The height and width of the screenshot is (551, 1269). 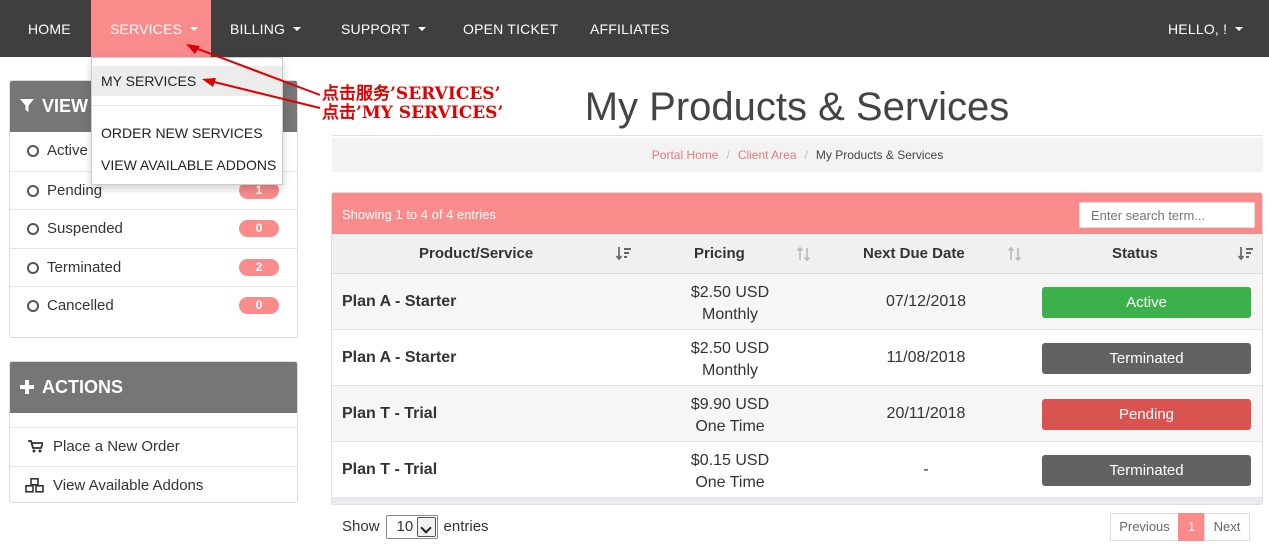 I want to click on count-badge: 2, so click(x=259, y=267).